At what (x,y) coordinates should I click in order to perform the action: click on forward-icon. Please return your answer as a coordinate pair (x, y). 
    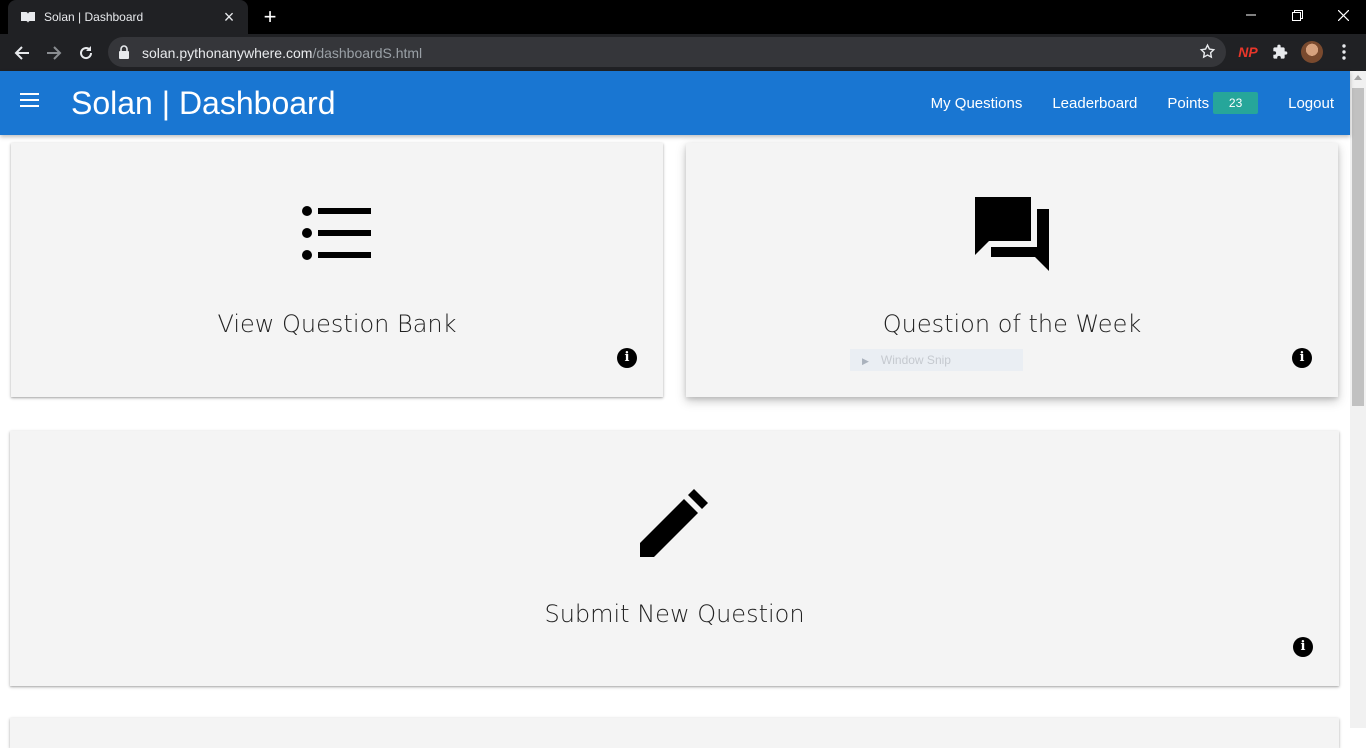
    Looking at the image, I should click on (54, 53).